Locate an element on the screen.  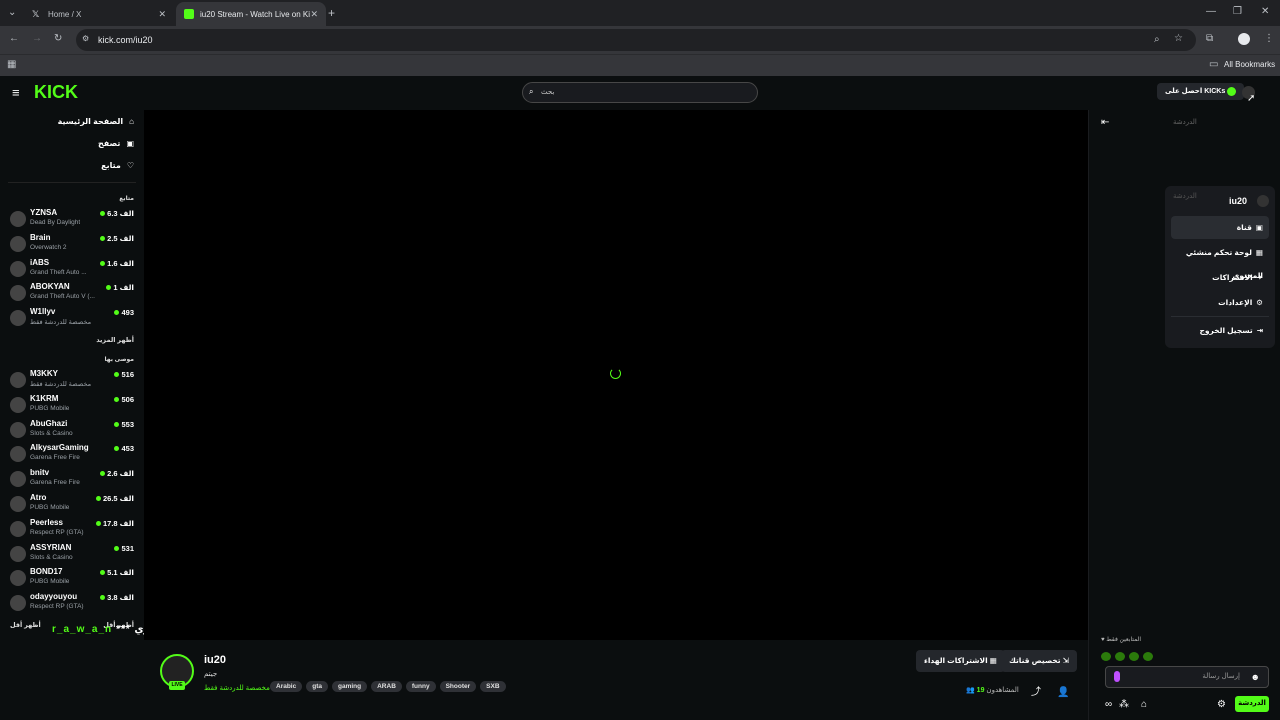
nav-label: تصفح is located at coordinates (109, 143).